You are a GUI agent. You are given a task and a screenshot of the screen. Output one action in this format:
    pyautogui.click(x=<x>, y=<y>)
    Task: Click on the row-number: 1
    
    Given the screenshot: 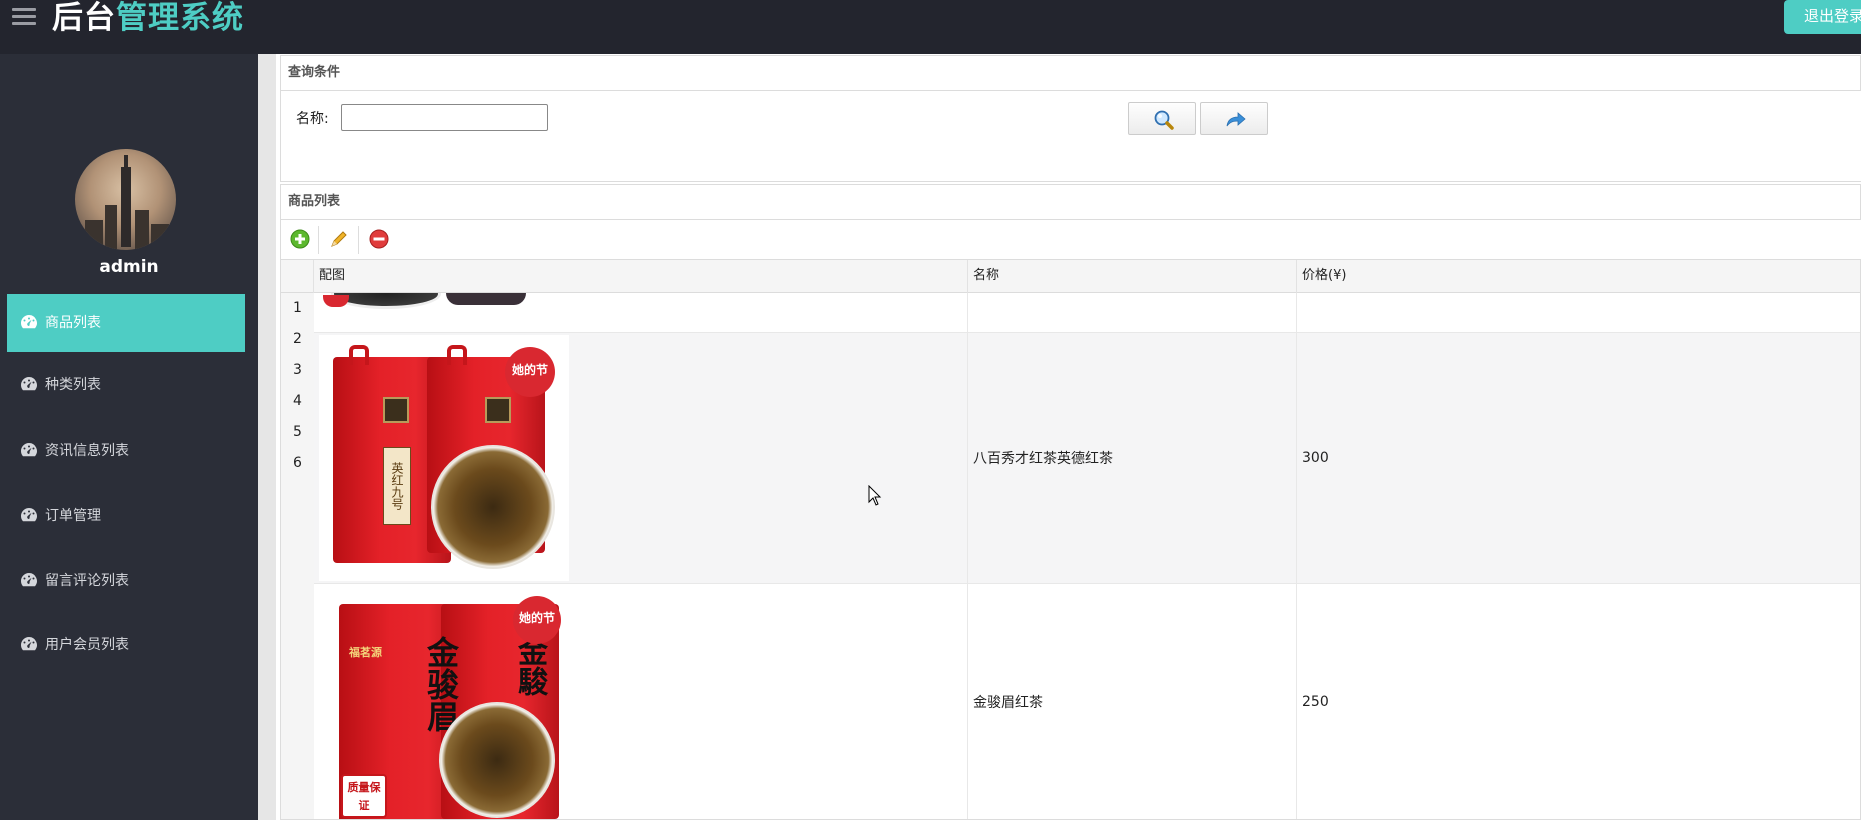 What is the action you would take?
    pyautogui.click(x=297, y=308)
    